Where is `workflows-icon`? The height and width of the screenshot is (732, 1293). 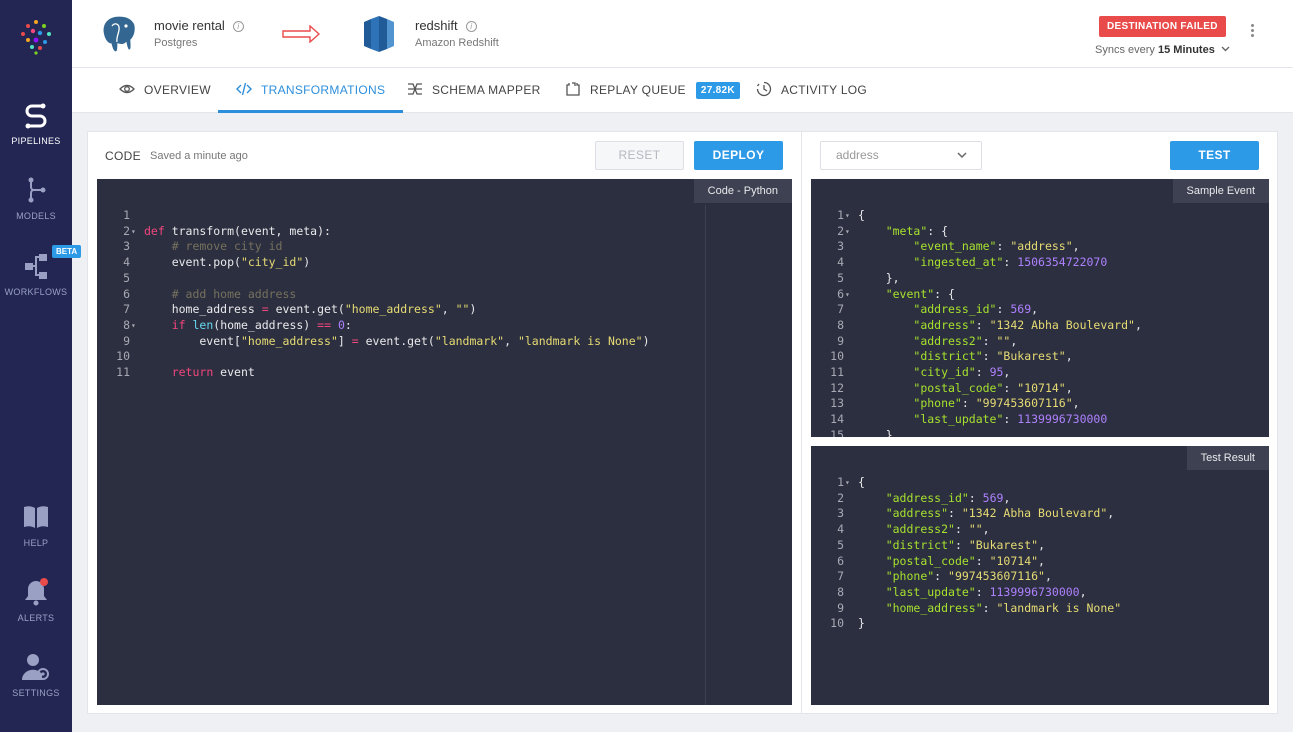 workflows-icon is located at coordinates (36, 266).